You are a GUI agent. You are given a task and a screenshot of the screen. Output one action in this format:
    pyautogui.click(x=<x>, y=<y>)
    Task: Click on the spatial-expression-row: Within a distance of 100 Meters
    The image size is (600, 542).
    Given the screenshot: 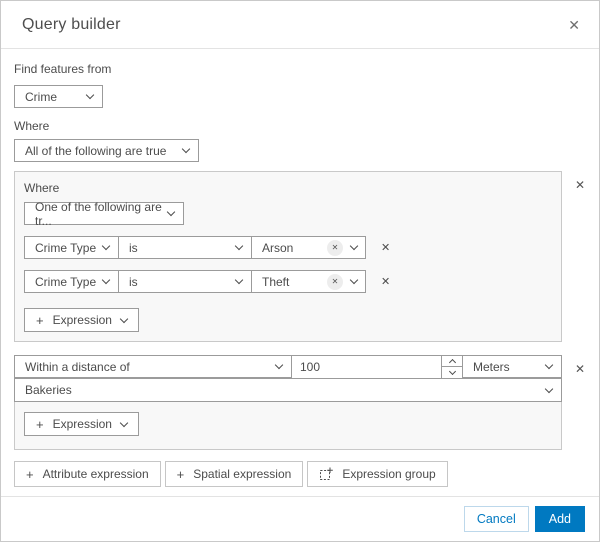 What is the action you would take?
    pyautogui.click(x=288, y=367)
    